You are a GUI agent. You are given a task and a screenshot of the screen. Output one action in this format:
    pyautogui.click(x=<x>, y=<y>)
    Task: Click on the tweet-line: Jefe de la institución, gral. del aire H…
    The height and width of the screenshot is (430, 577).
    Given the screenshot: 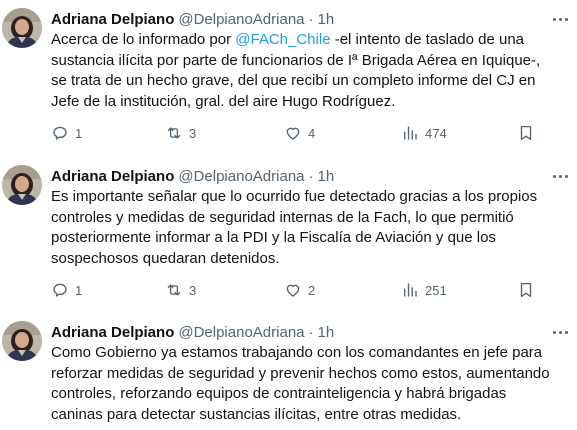 What is the action you would take?
    pyautogui.click(x=223, y=101)
    